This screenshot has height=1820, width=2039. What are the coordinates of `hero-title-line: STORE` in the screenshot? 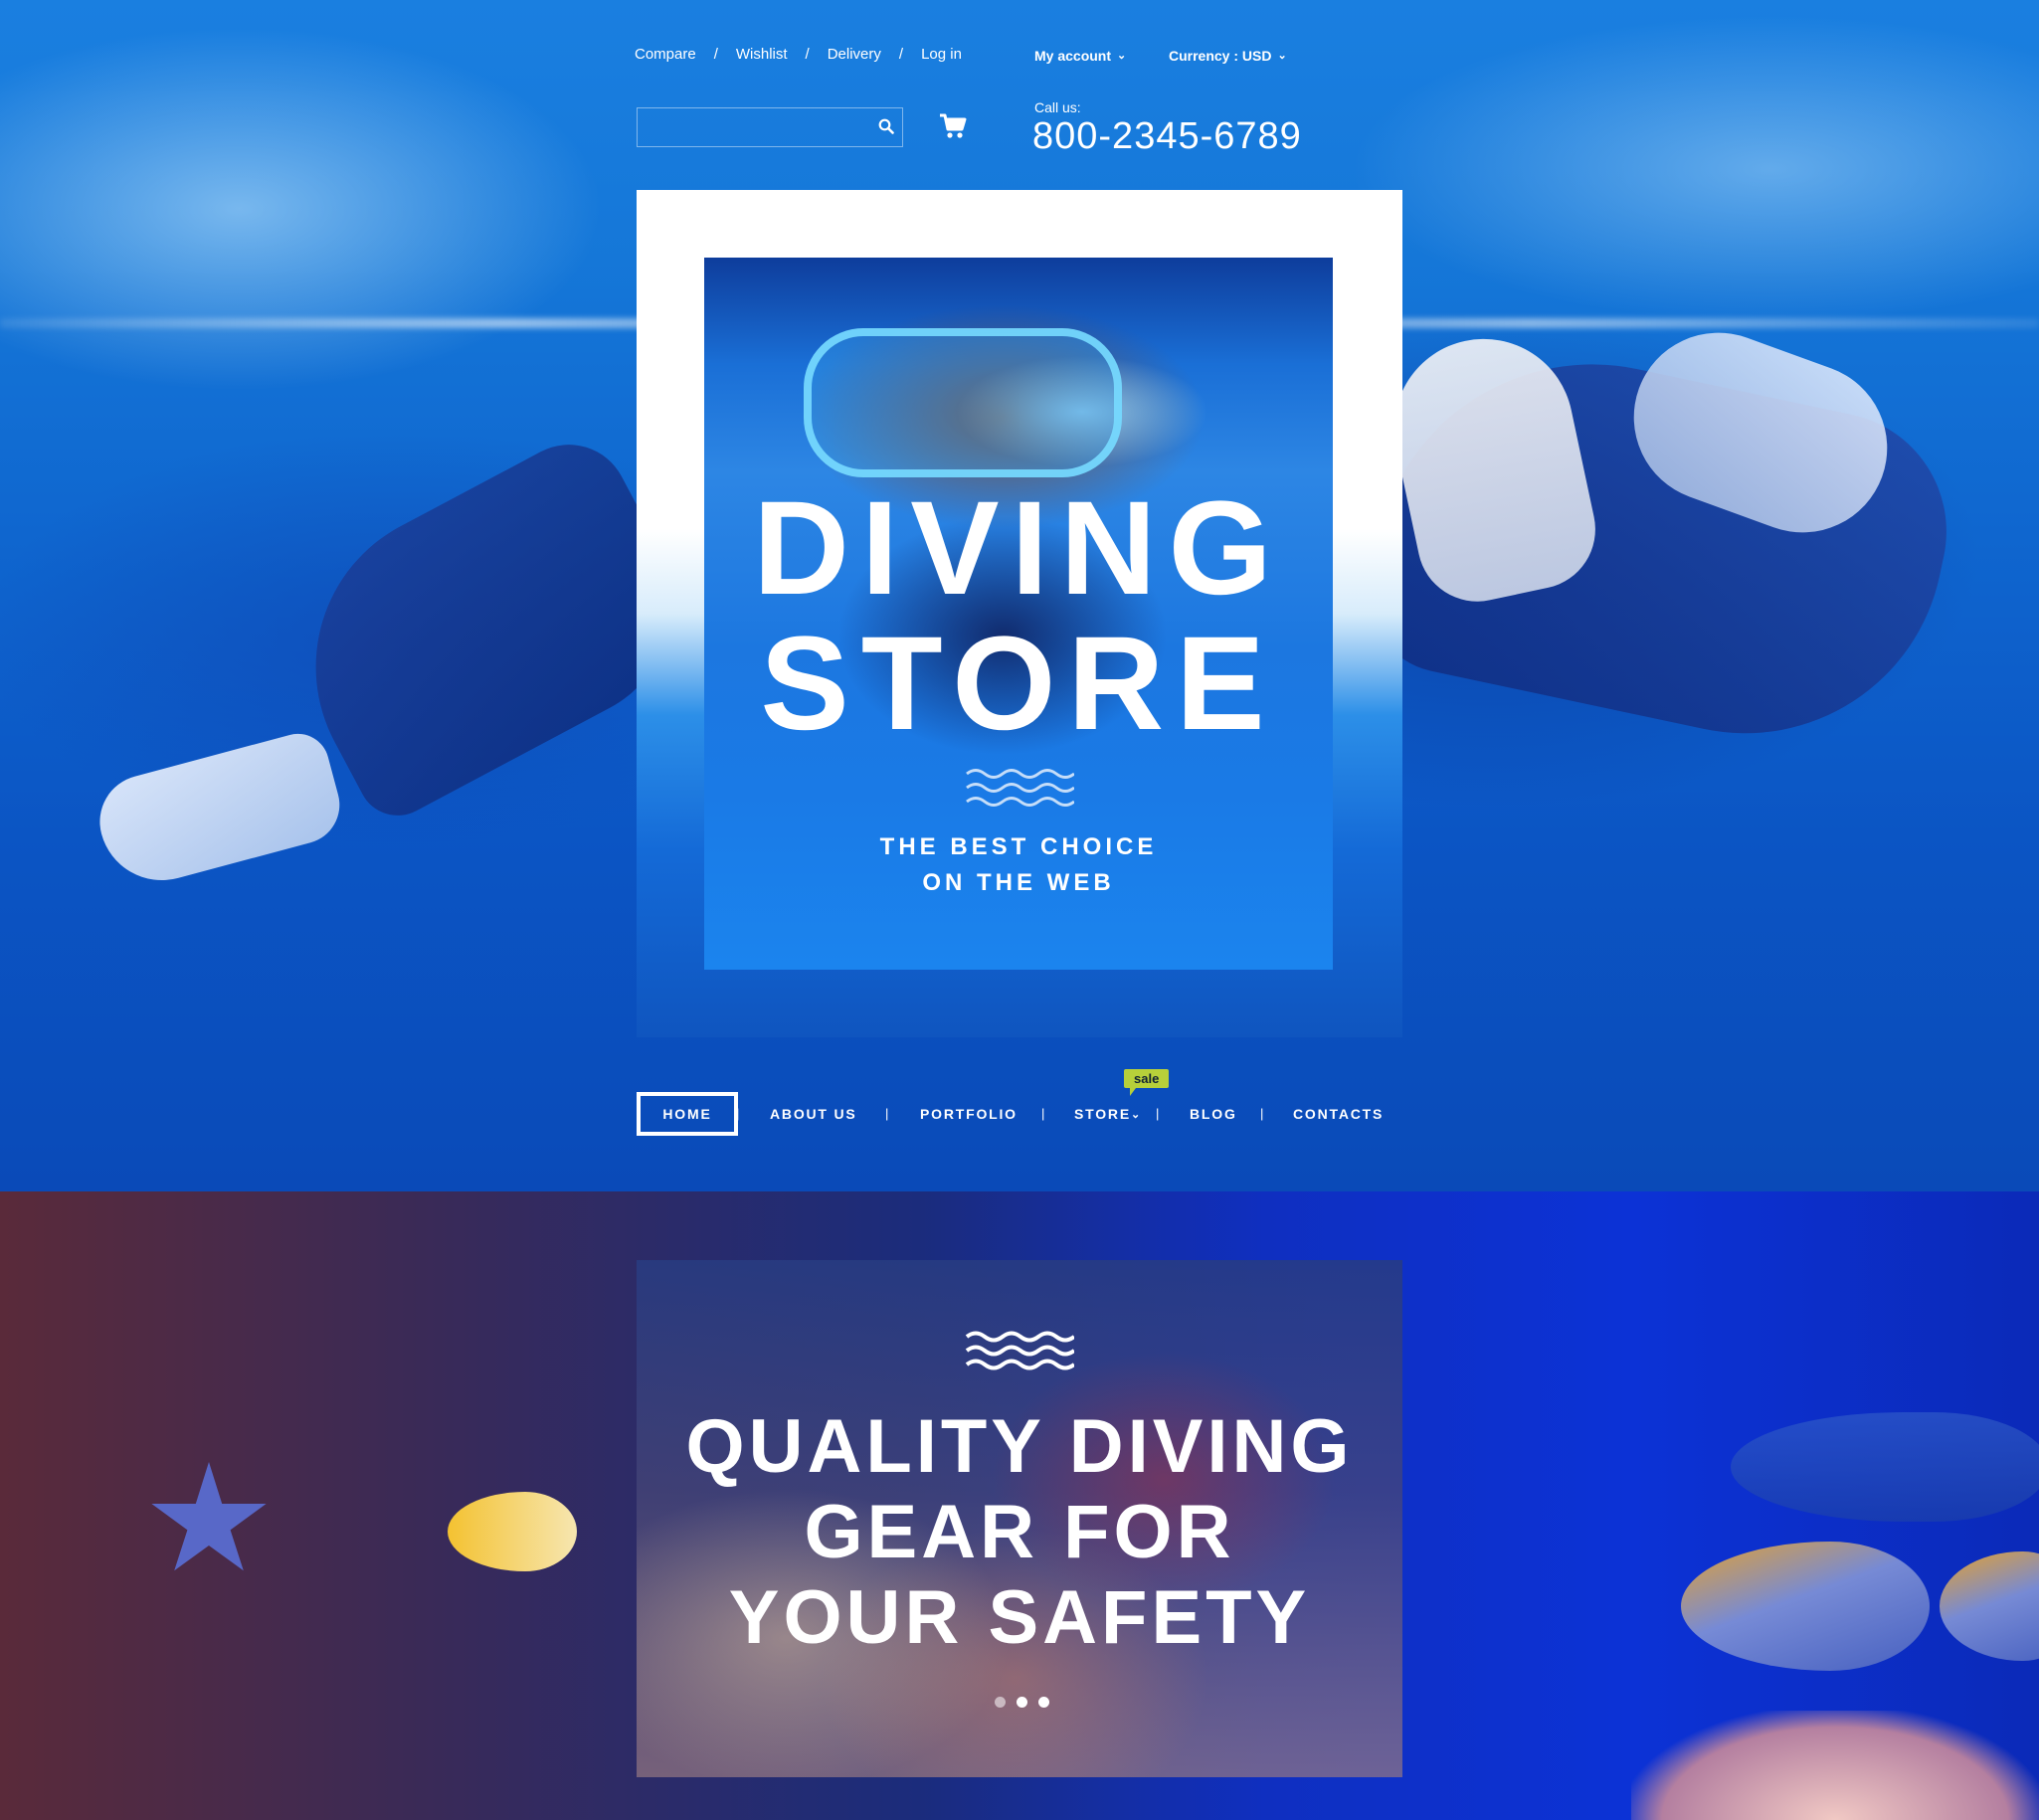 It's located at (1018, 684).